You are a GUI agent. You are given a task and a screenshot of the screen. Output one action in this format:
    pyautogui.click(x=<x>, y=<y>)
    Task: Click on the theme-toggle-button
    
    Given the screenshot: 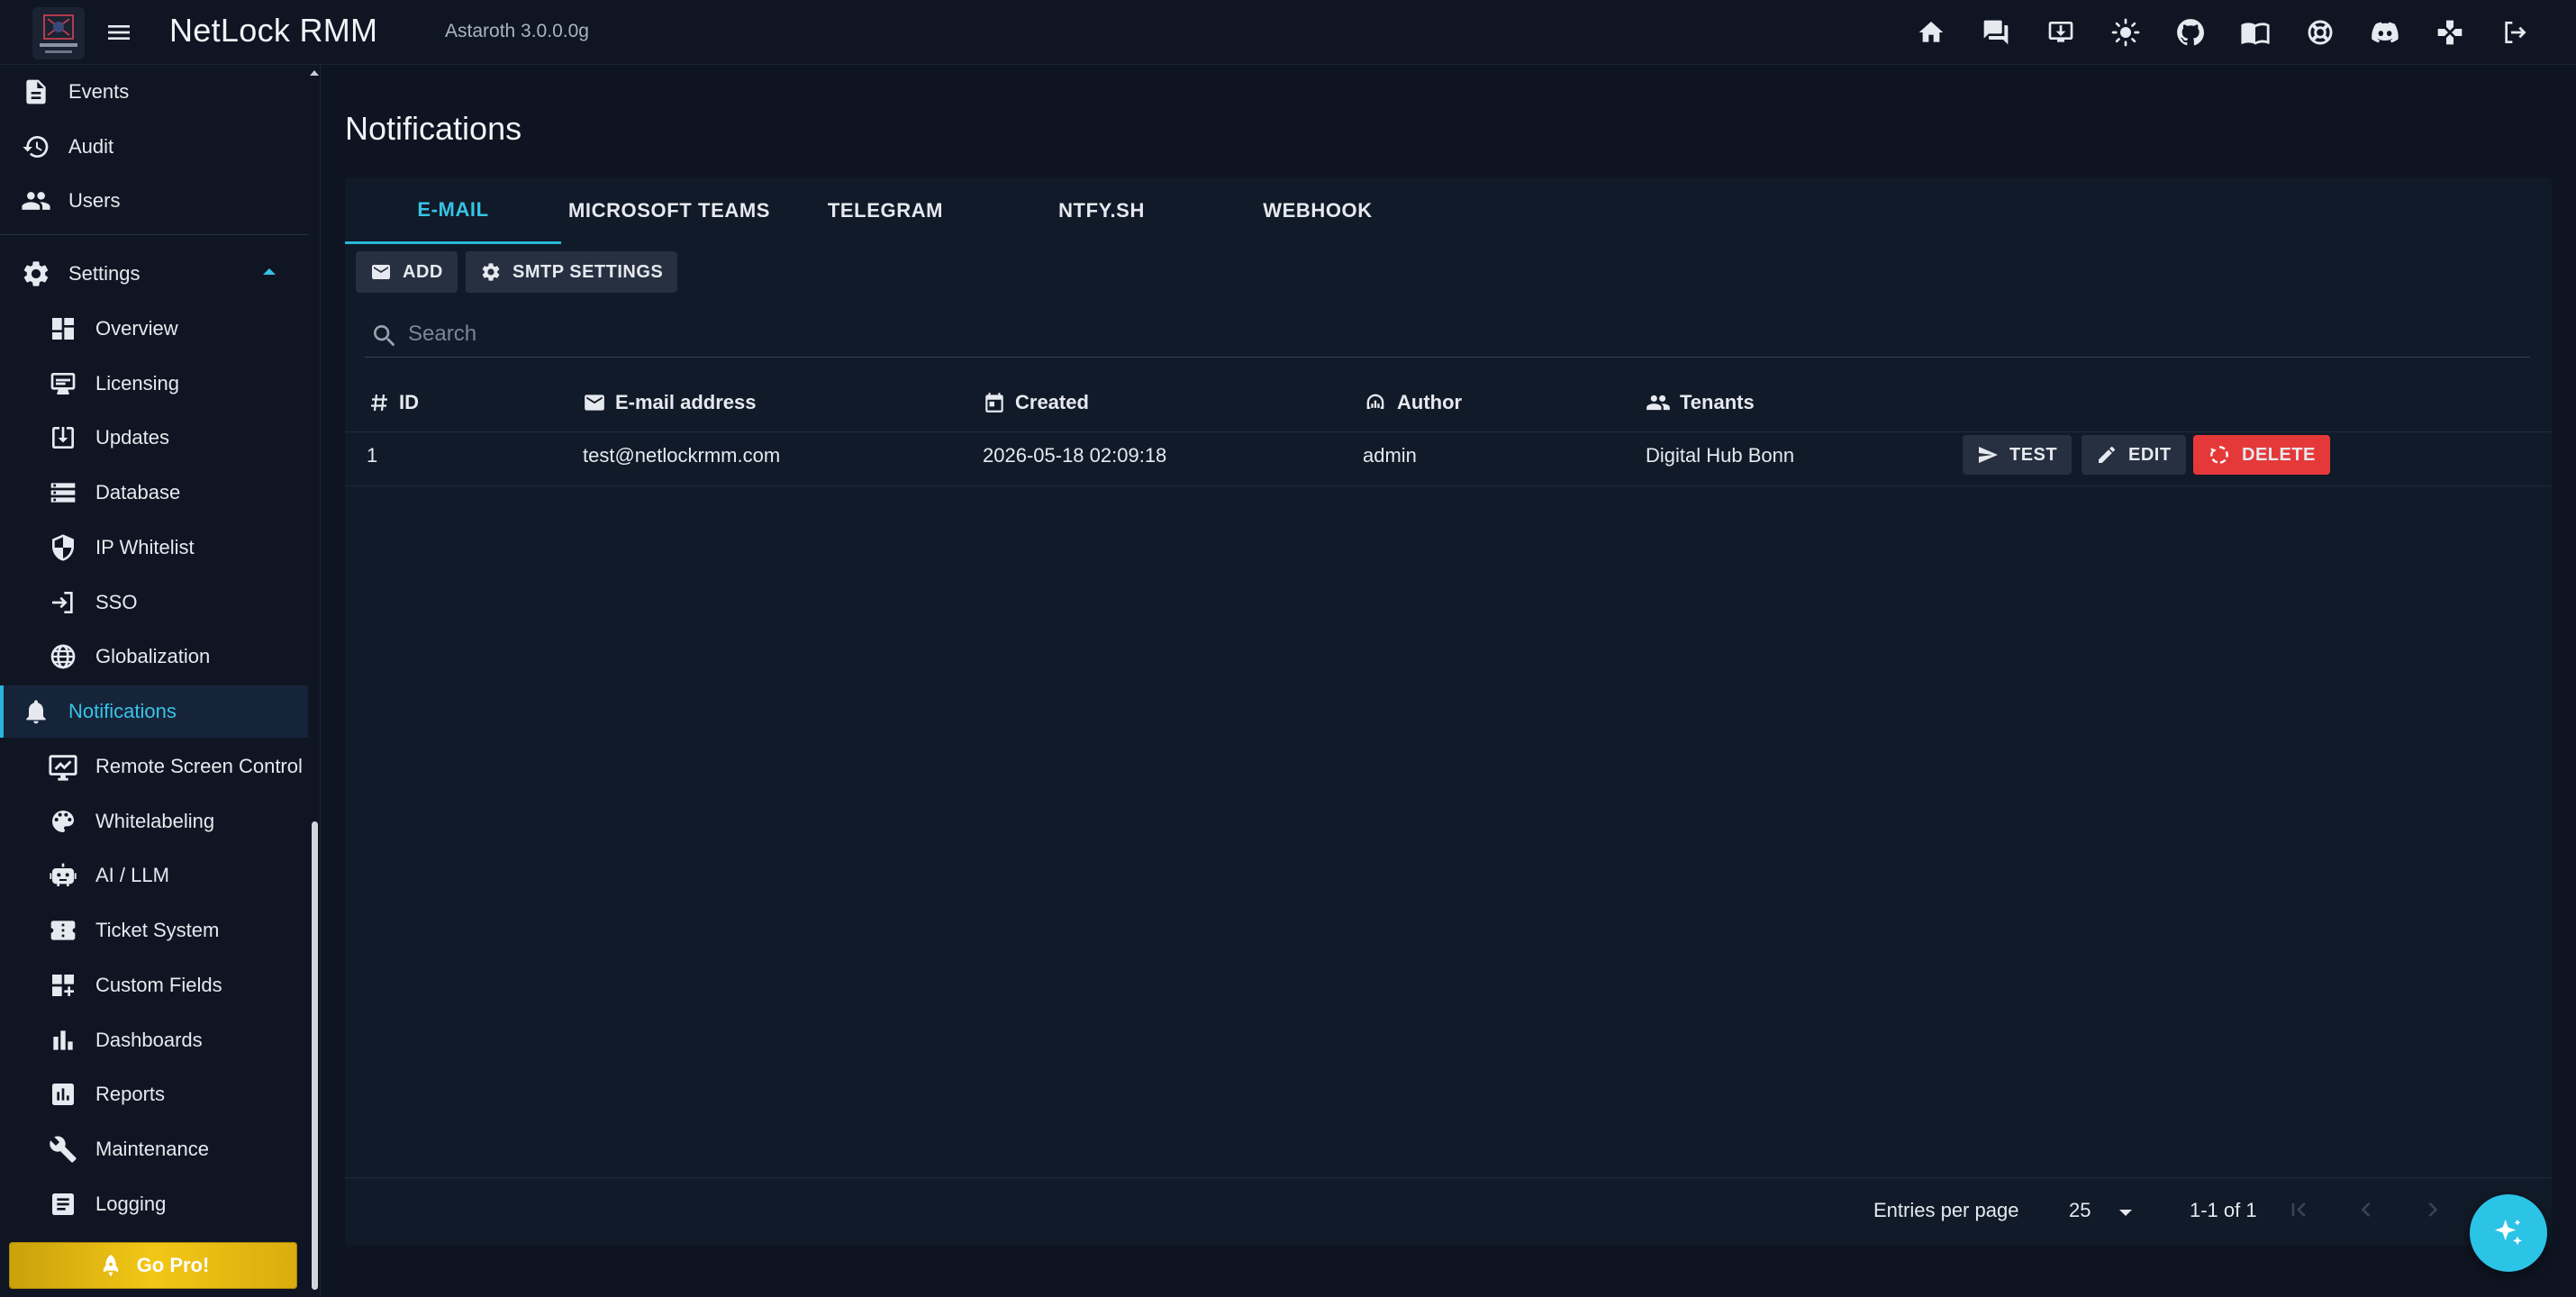 What is the action you would take?
    pyautogui.click(x=2126, y=32)
    